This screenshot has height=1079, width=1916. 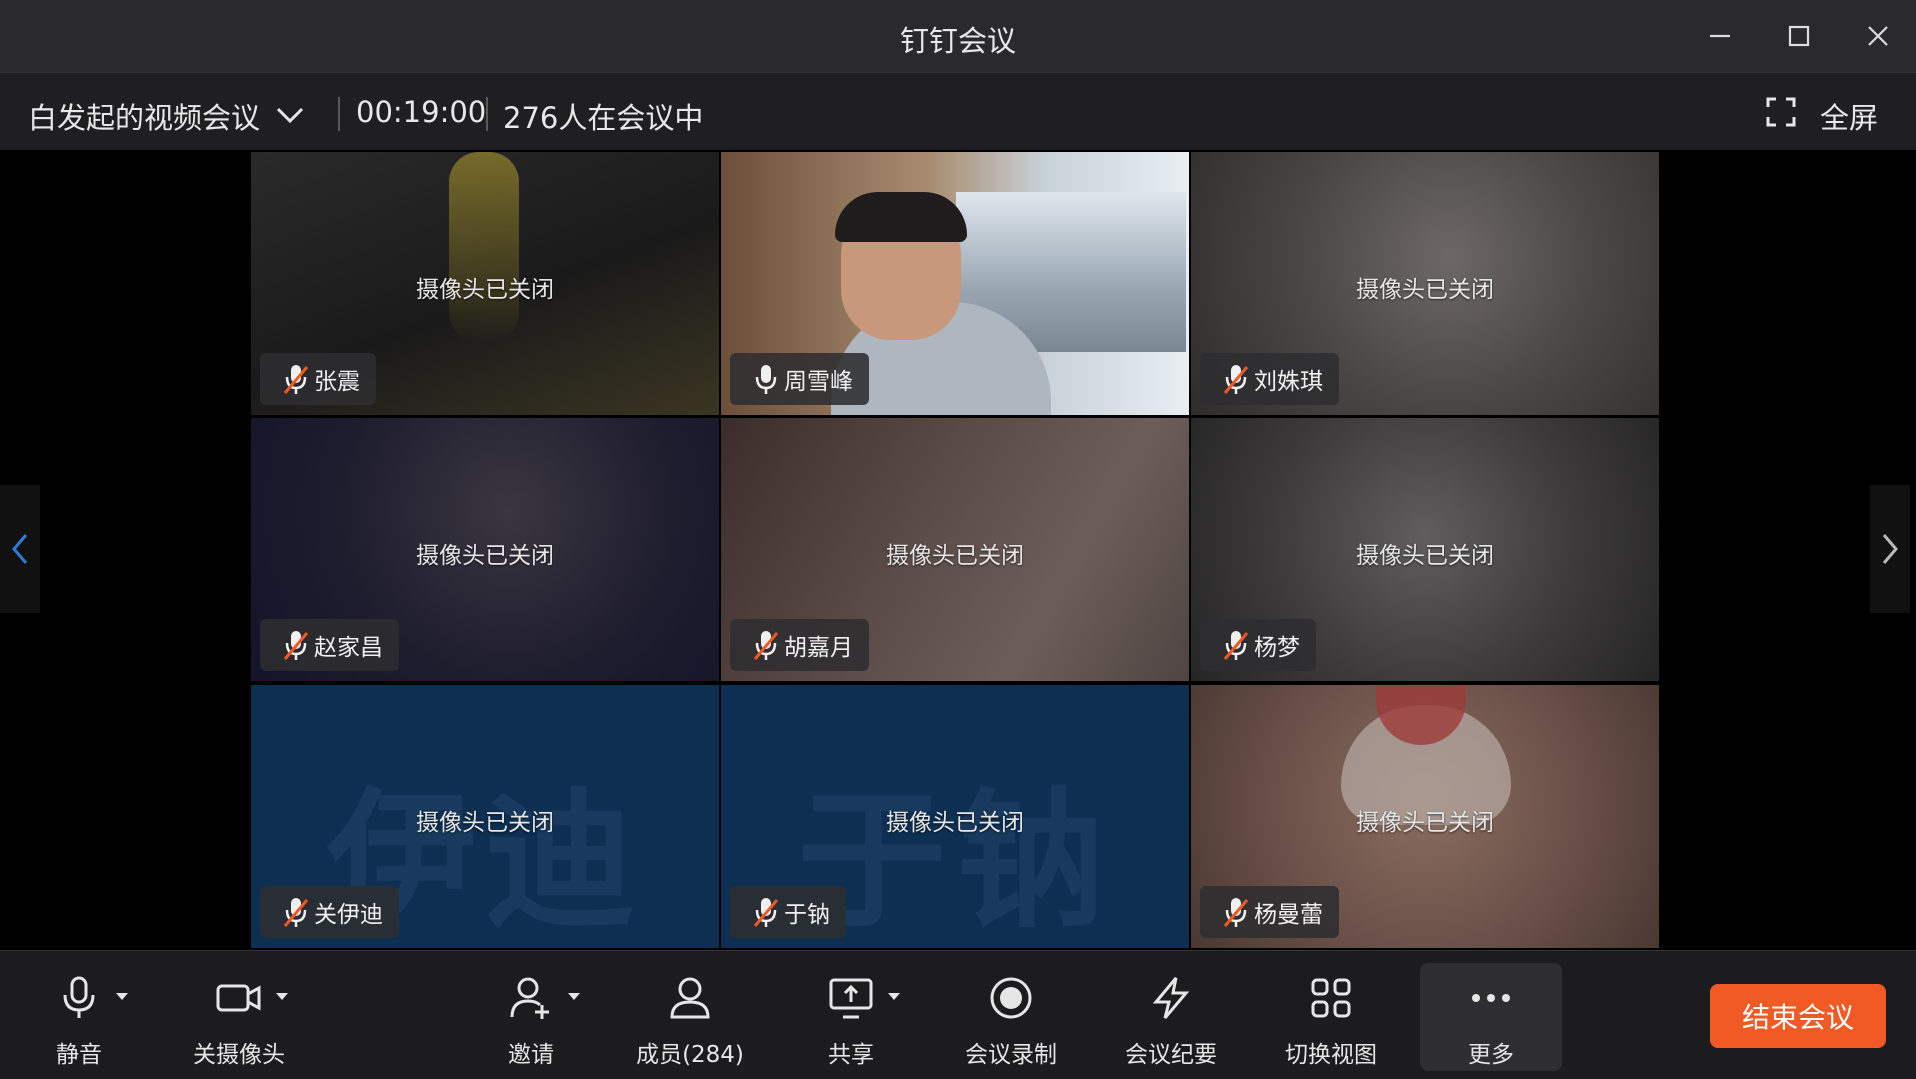 I want to click on participant-nametag: 胡嘉月, so click(x=799, y=645).